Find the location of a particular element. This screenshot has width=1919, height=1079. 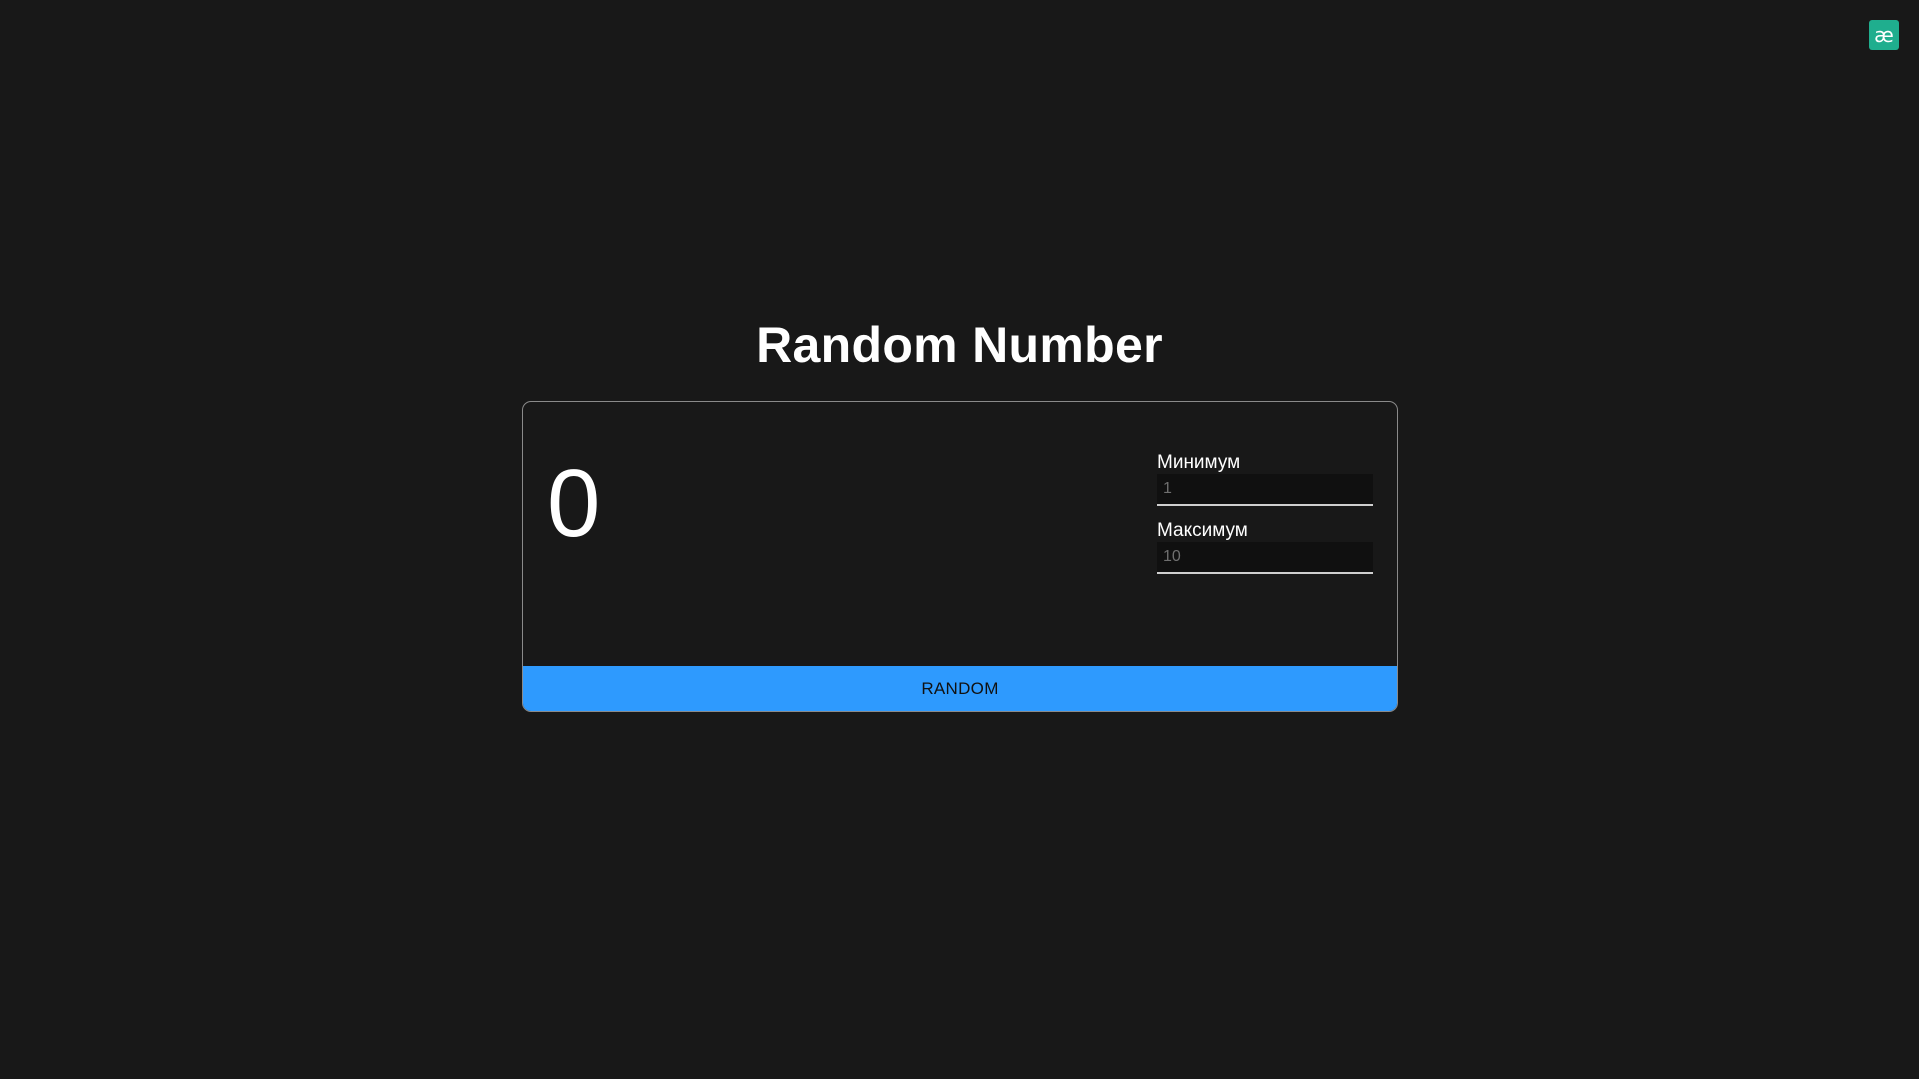

minimum-input is located at coordinates (1265, 490).